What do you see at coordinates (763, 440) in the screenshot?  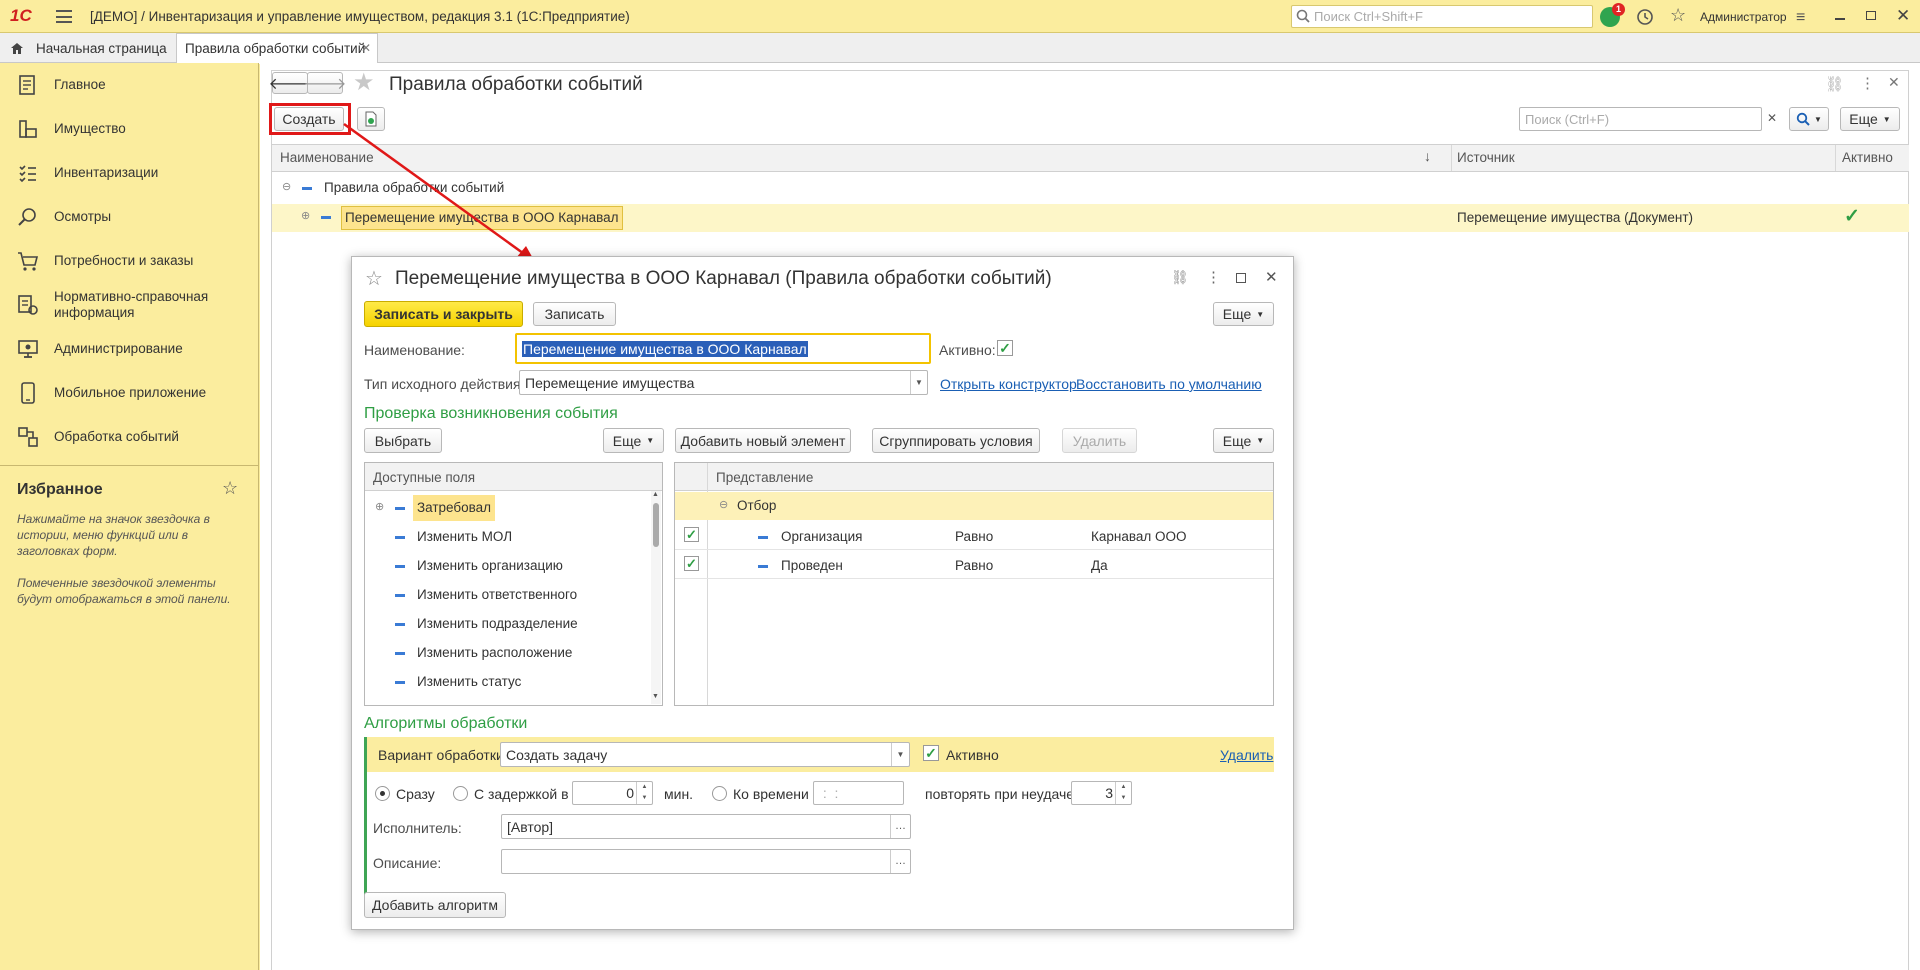 I see `add-element-button: Добавить новый элемент` at bounding box center [763, 440].